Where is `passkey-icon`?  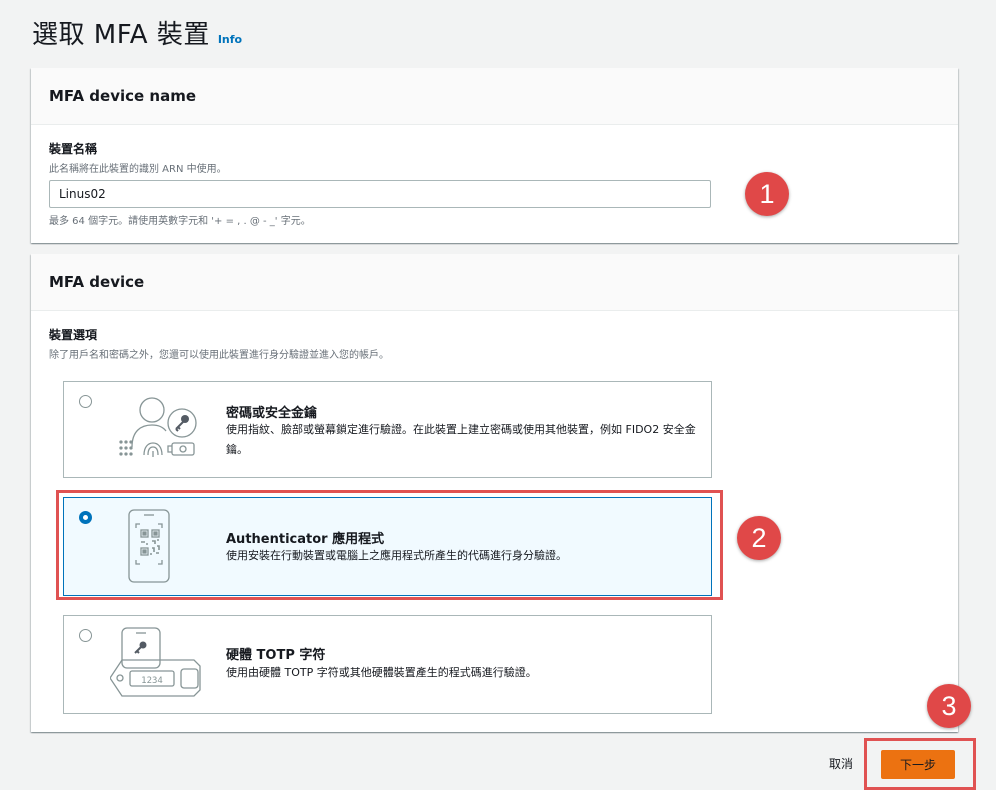
passkey-icon is located at coordinates (158, 427).